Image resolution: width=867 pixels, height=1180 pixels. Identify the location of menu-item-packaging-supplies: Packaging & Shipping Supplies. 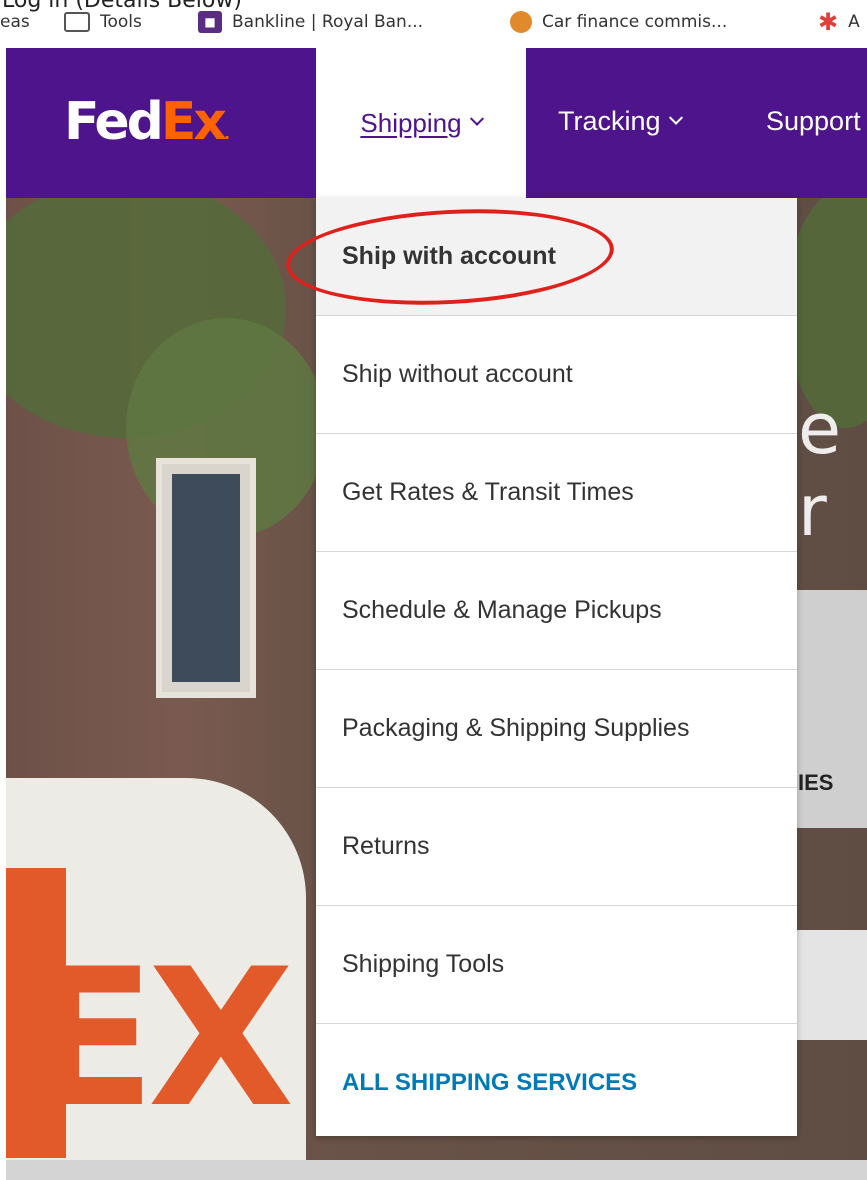
(556, 729).